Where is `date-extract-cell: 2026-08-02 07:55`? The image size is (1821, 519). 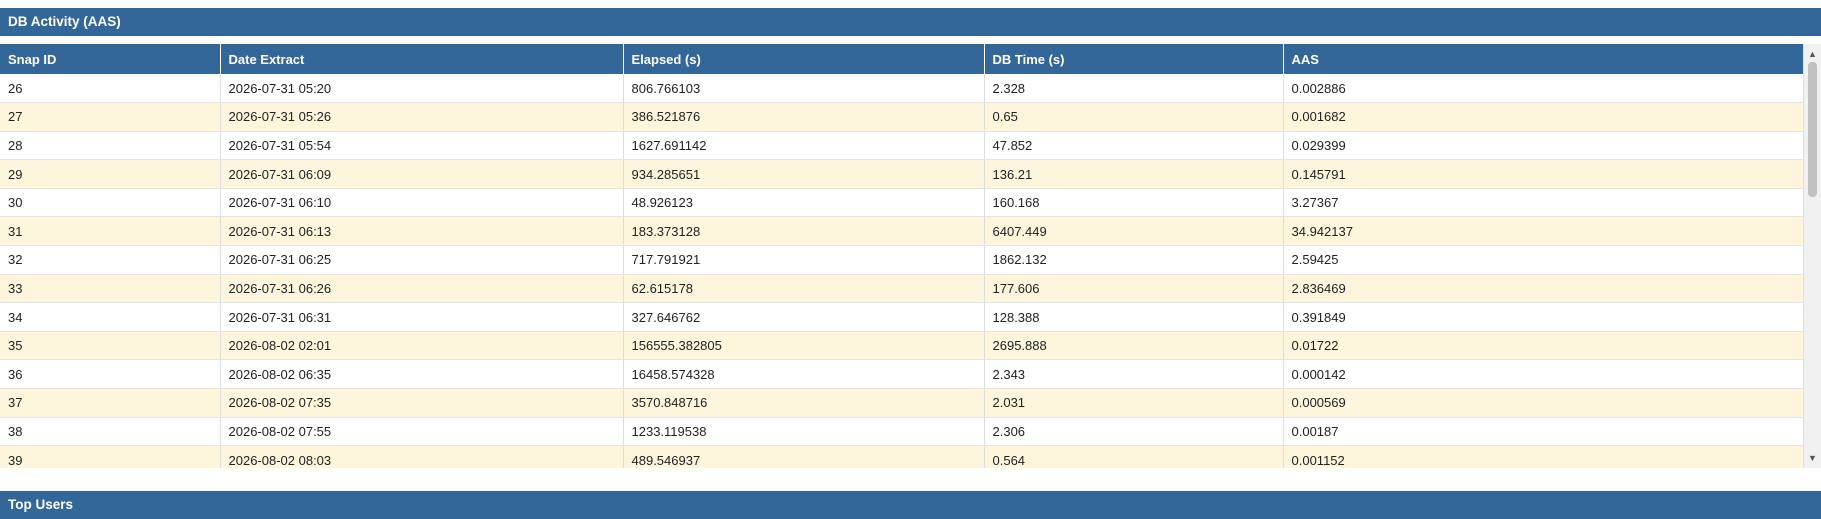
date-extract-cell: 2026-08-02 07:55 is located at coordinates (422, 432).